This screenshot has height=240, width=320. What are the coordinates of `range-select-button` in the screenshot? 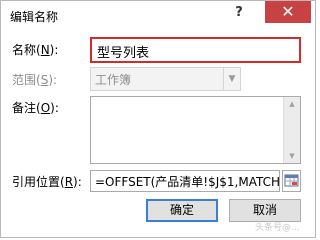 It's located at (291, 181).